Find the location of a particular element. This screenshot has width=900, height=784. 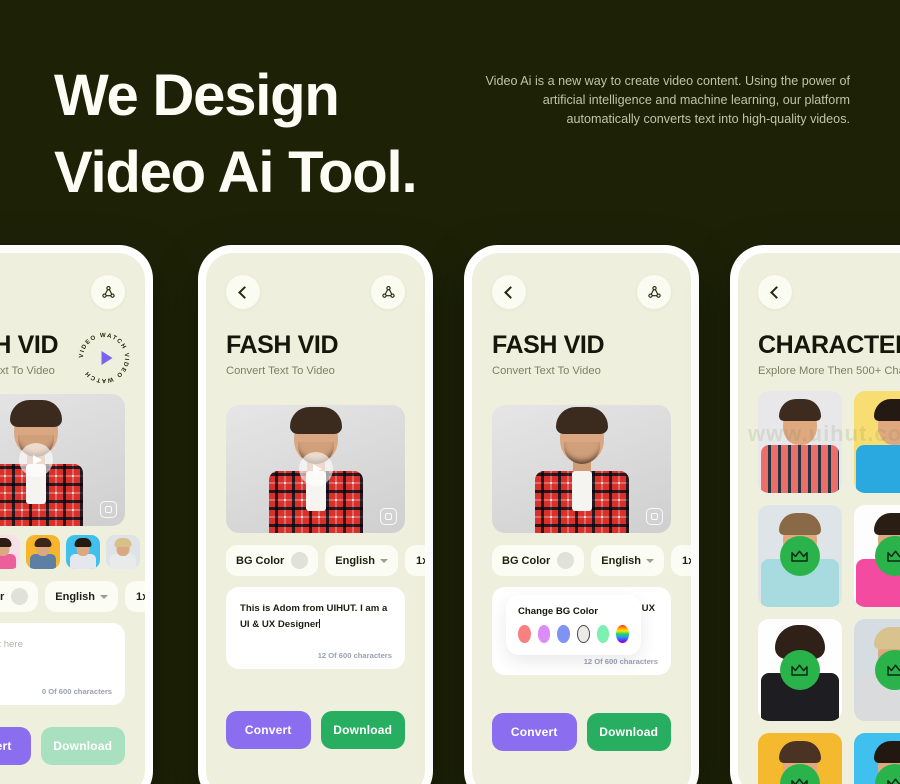

character-strip: 50+ is located at coordinates (72, 547).